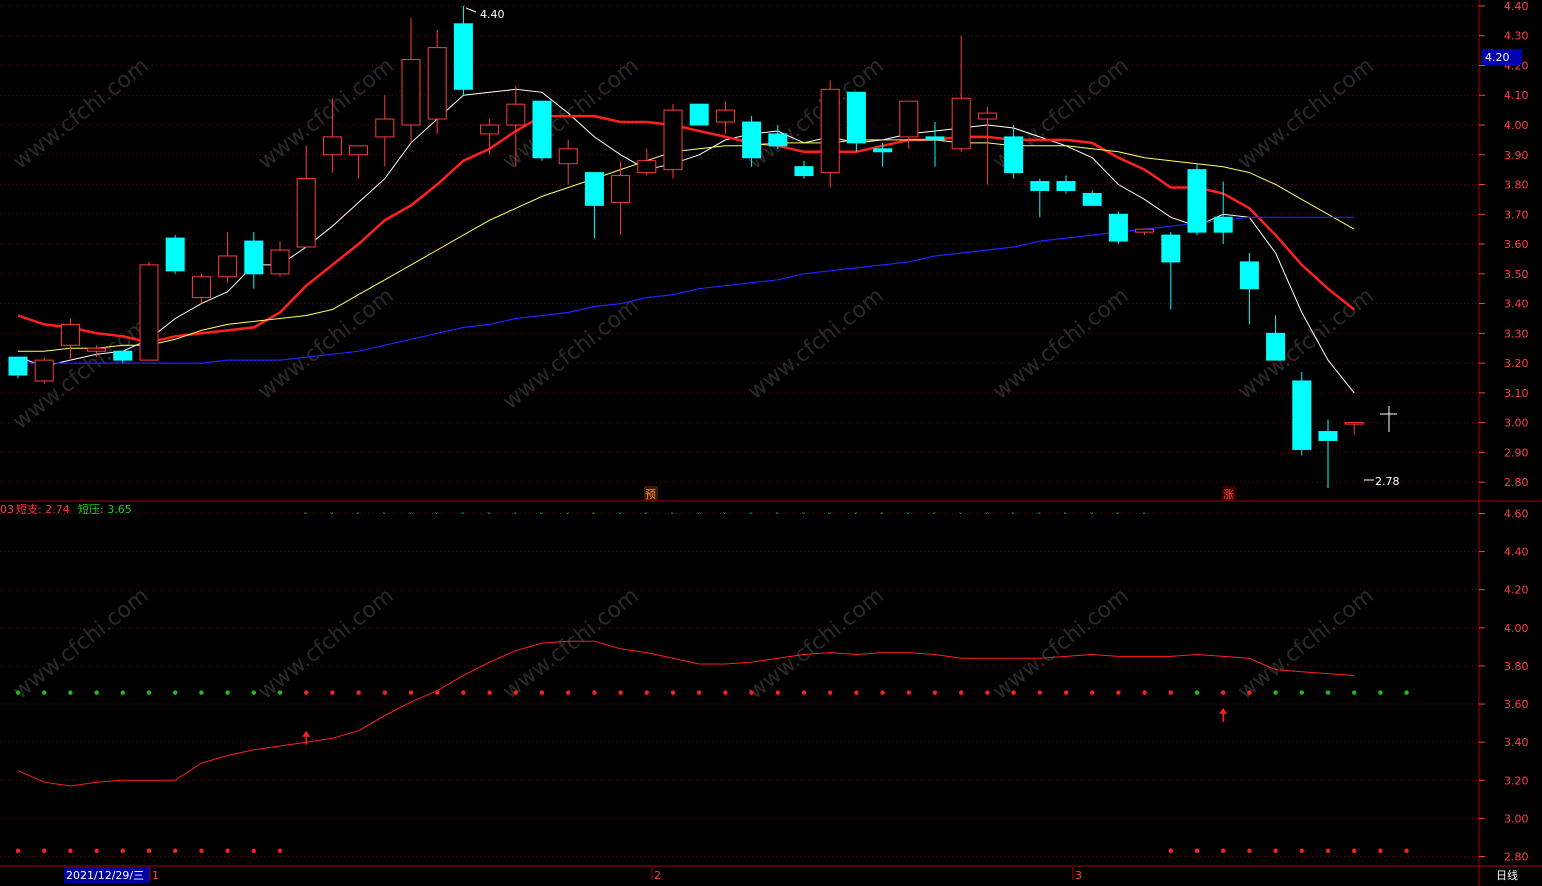 The height and width of the screenshot is (886, 1542). What do you see at coordinates (7, 509) in the screenshot?
I see `indicator-prefix: 03` at bounding box center [7, 509].